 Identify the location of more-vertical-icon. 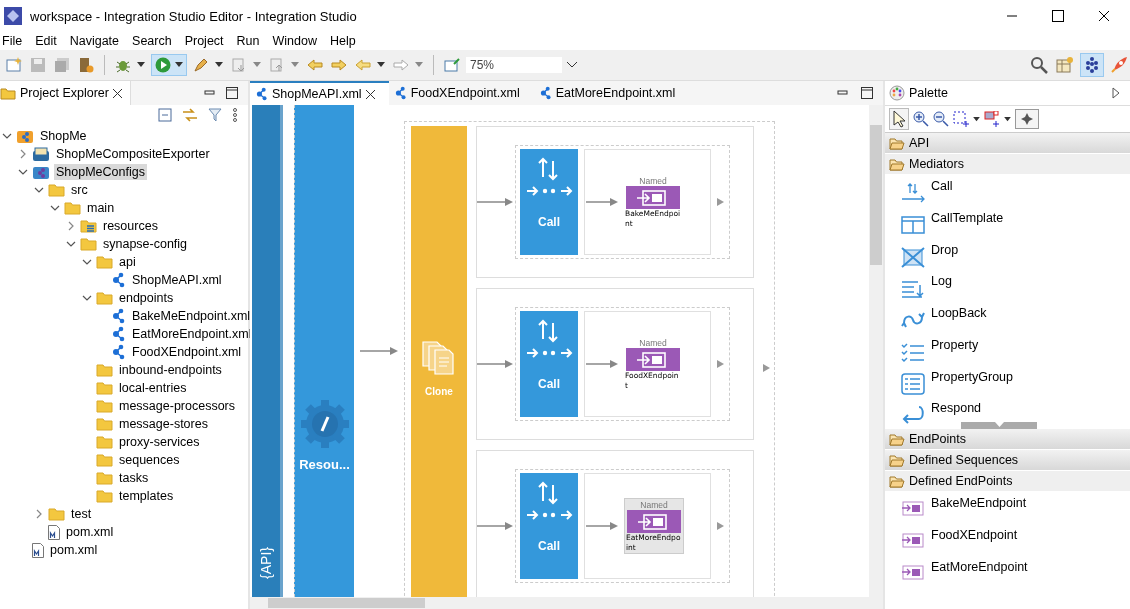
(235, 115).